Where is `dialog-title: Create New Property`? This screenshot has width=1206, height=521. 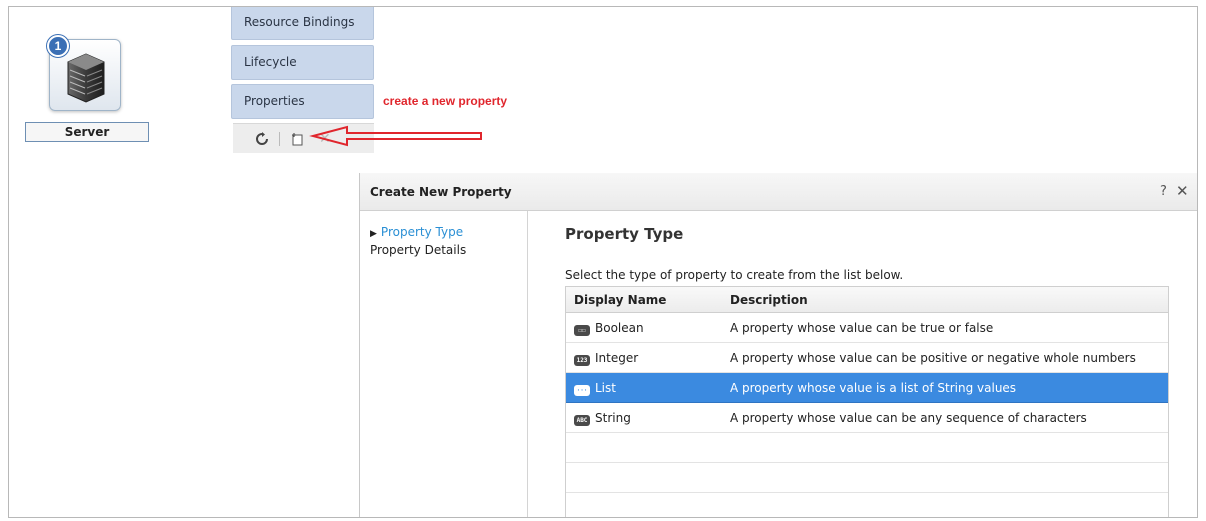
dialog-title: Create New Property is located at coordinates (441, 192).